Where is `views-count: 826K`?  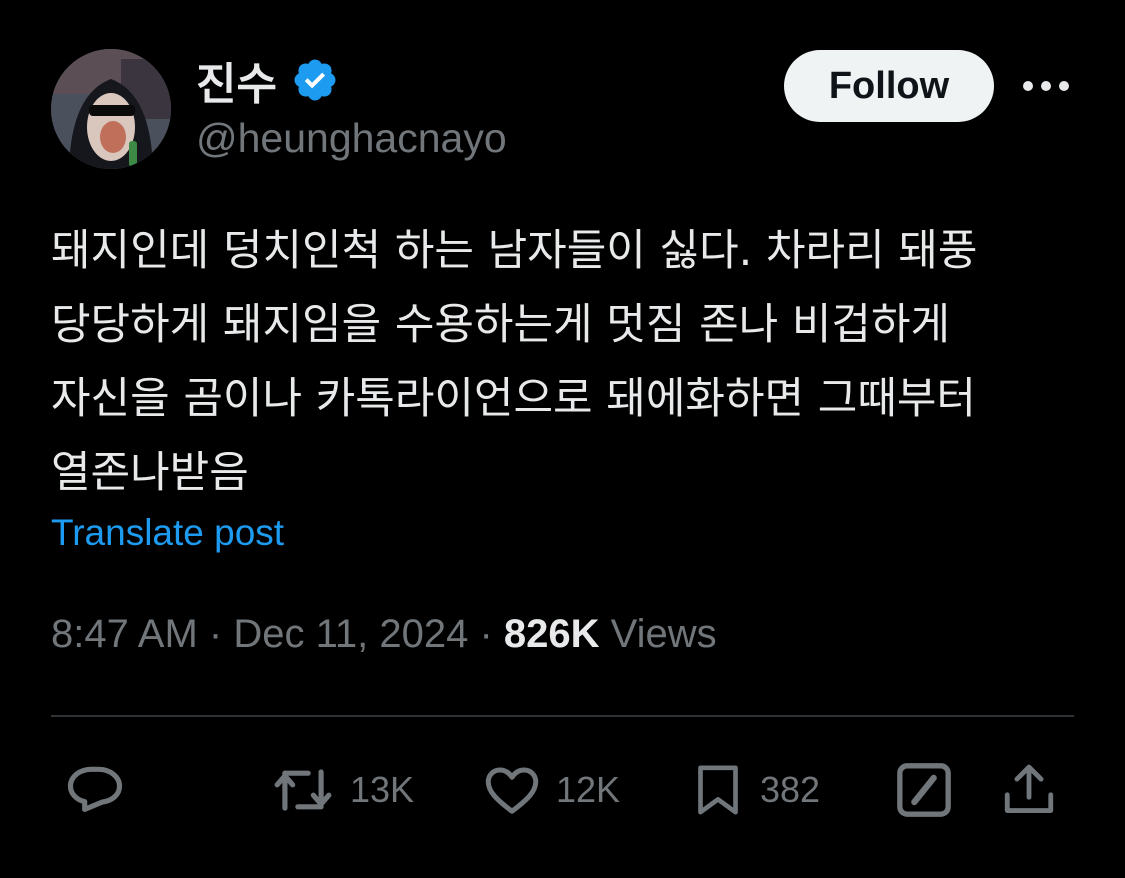 views-count: 826K is located at coordinates (551, 634).